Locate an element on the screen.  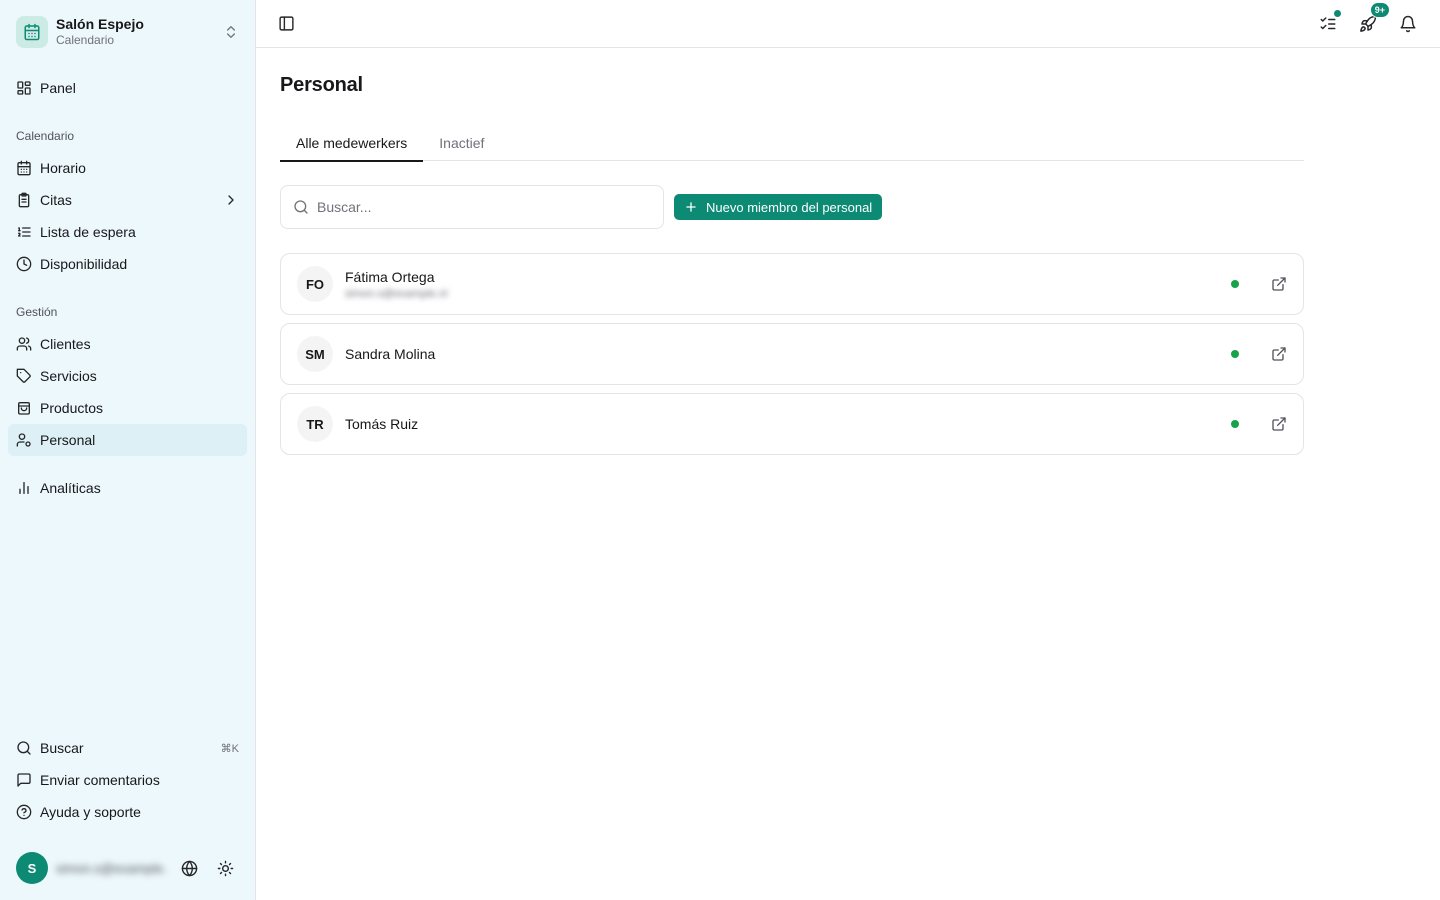
users-icon is located at coordinates (24, 344).